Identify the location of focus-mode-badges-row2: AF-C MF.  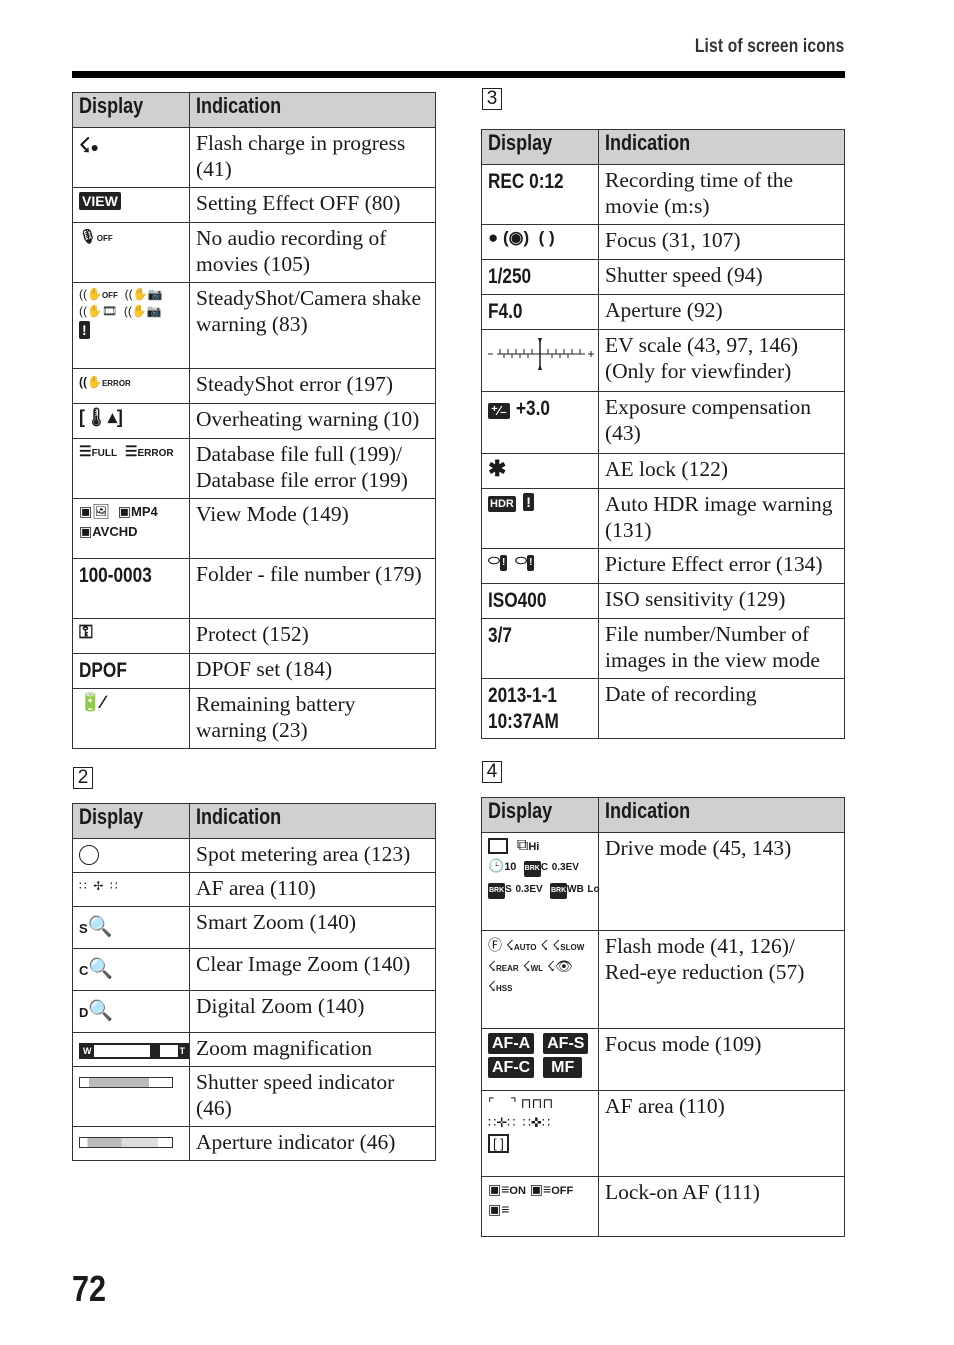
(540, 1067).